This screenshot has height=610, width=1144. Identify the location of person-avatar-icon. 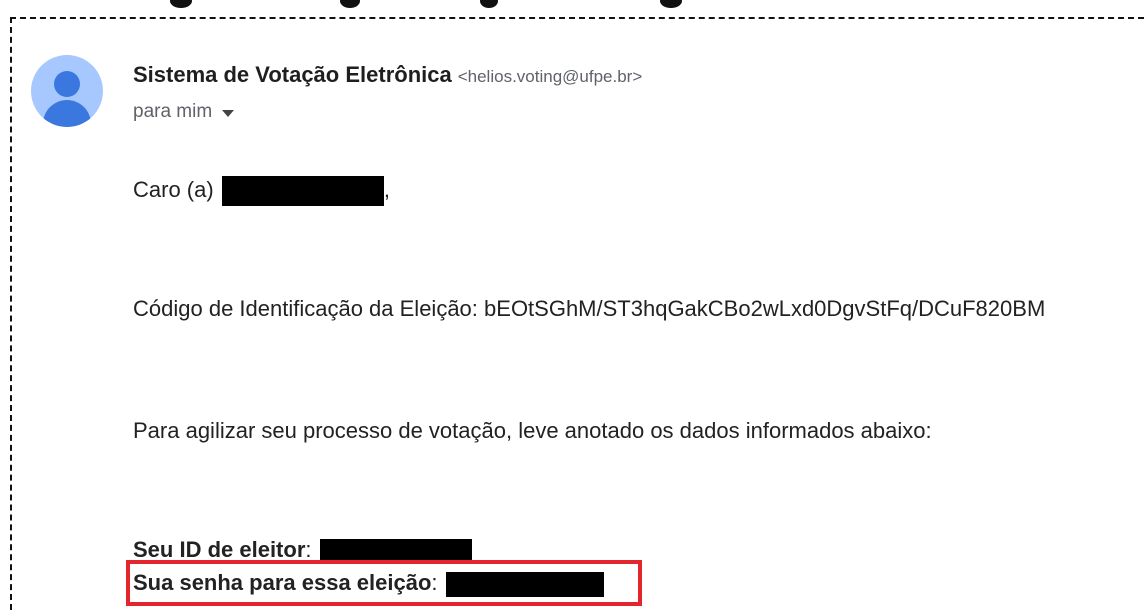
(67, 91).